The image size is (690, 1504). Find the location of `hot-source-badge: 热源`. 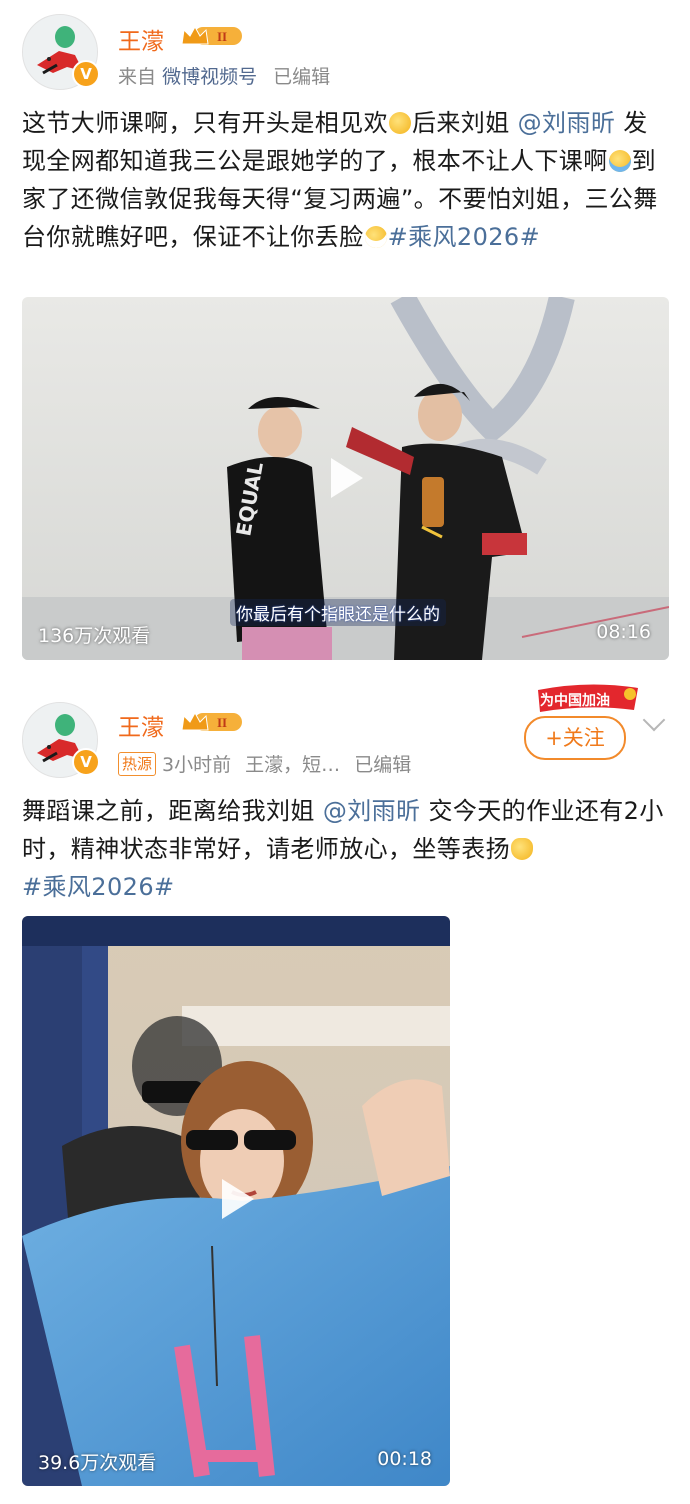

hot-source-badge: 热源 is located at coordinates (137, 764).